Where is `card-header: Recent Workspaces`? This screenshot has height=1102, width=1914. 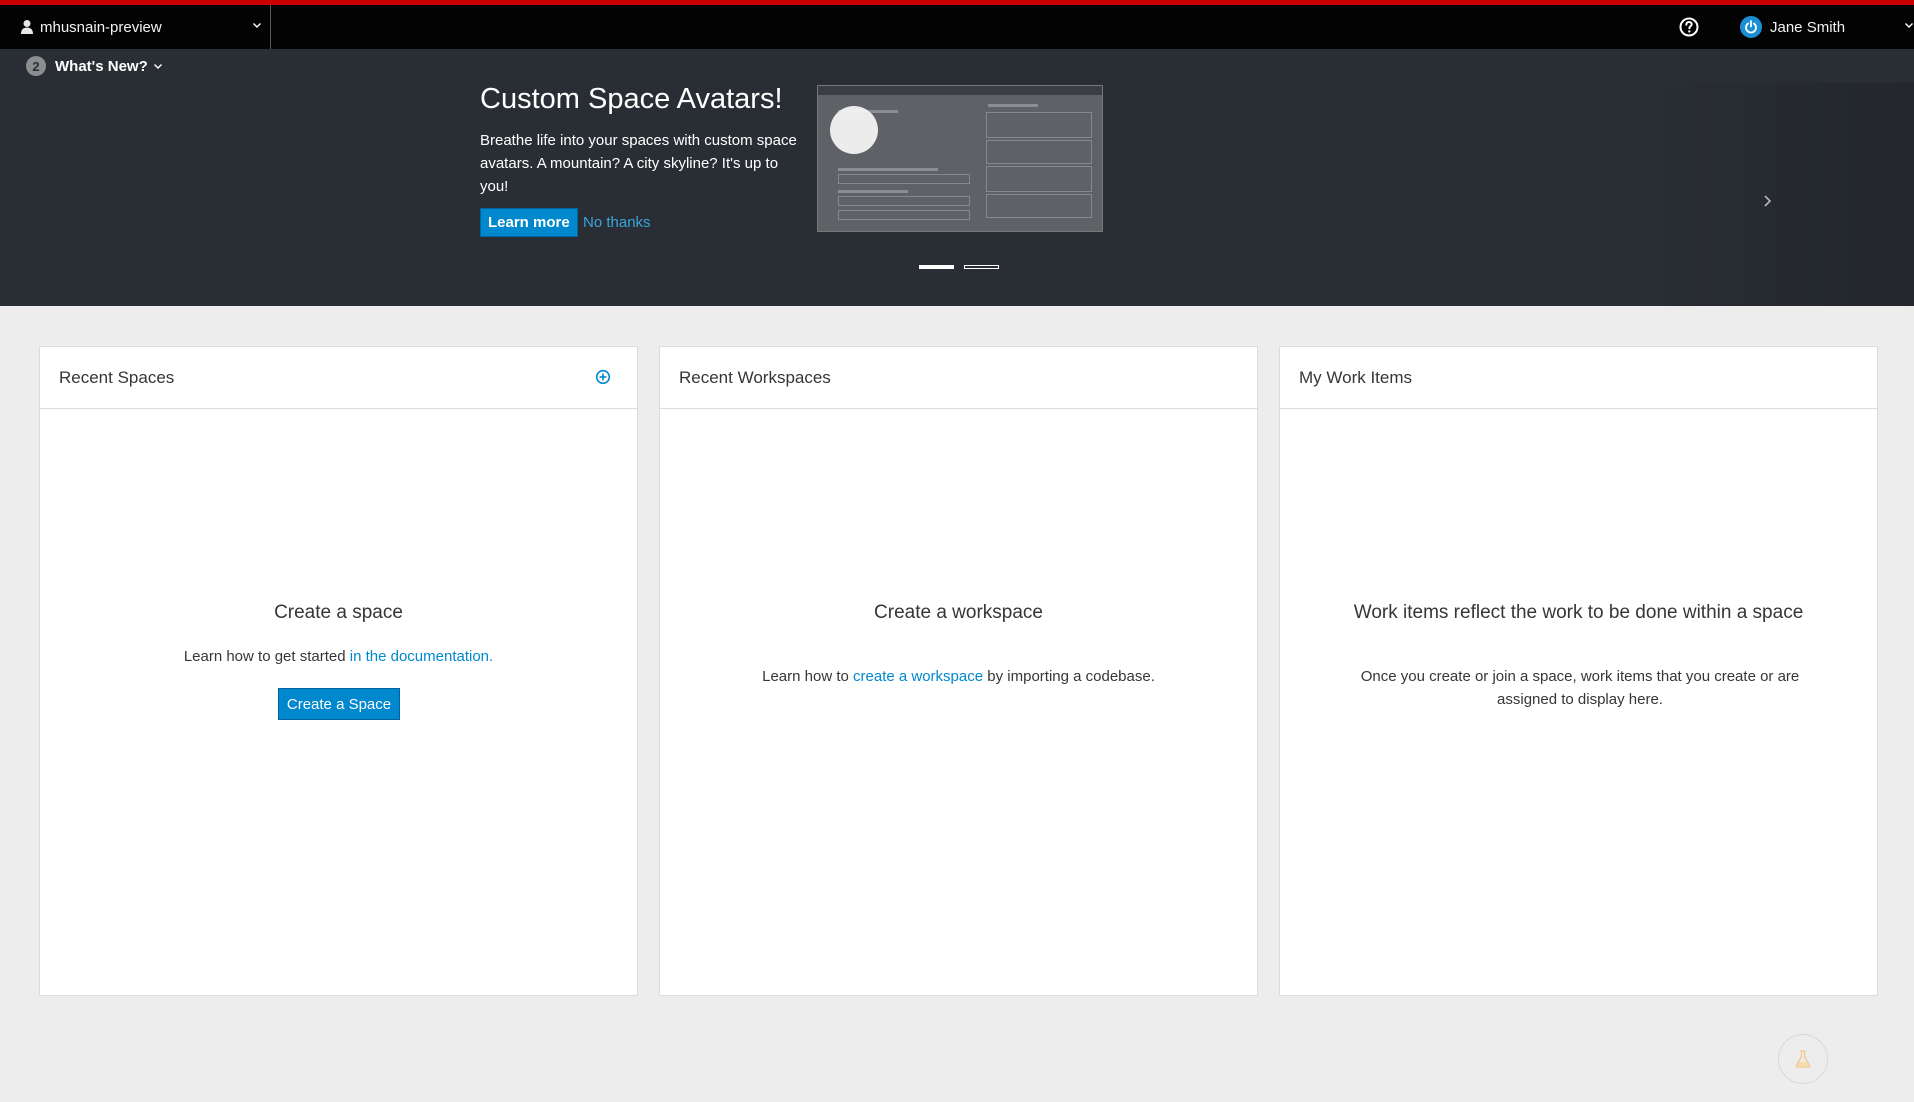 card-header: Recent Workspaces is located at coordinates (958, 378).